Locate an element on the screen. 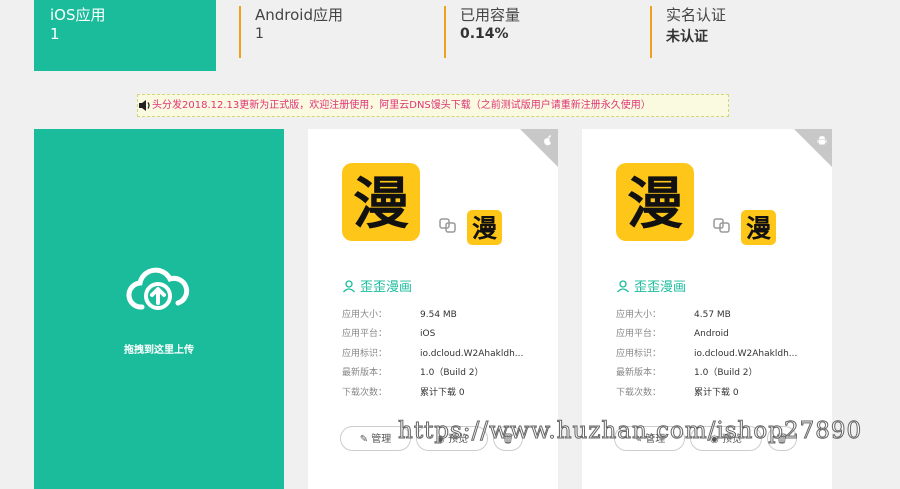  upload-label: 拖拽到这里上传 is located at coordinates (159, 350).